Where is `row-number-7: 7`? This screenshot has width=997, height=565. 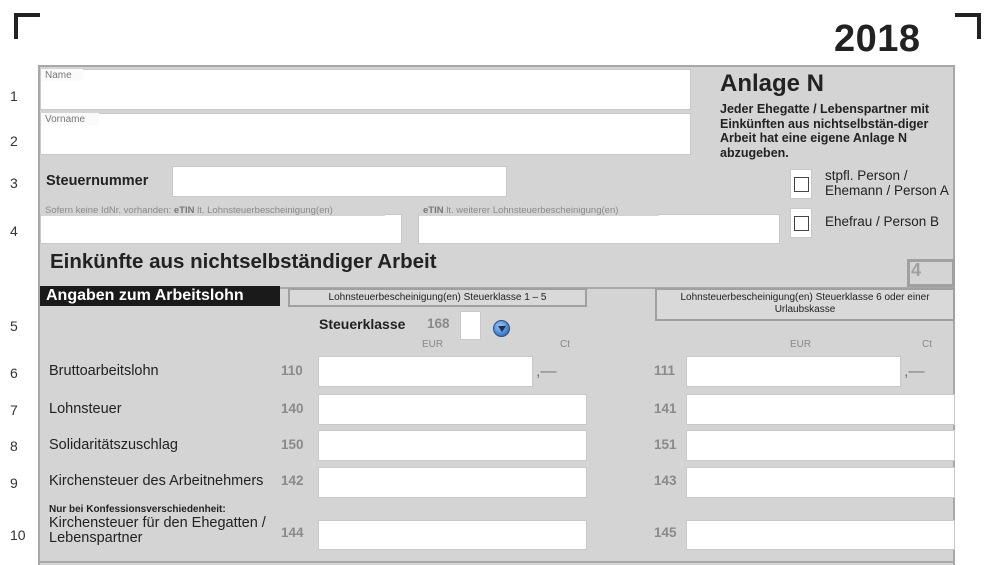 row-number-7: 7 is located at coordinates (14, 410).